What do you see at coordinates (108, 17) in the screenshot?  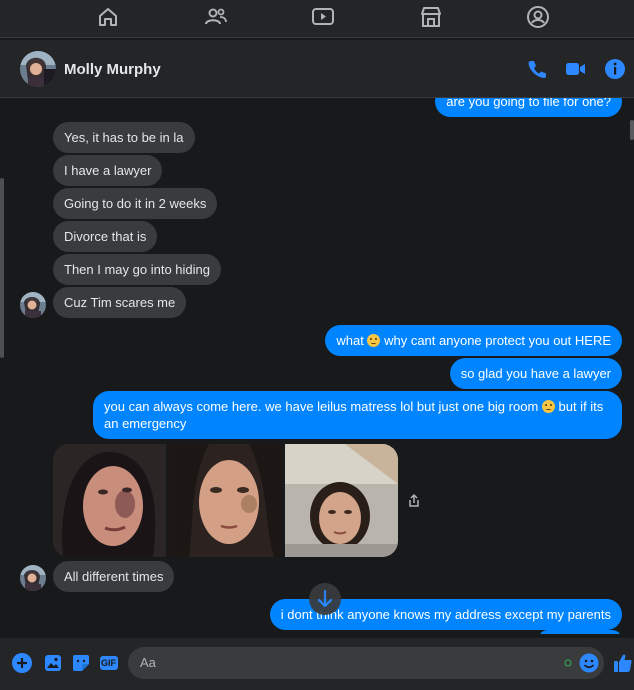 I see `home-icon` at bounding box center [108, 17].